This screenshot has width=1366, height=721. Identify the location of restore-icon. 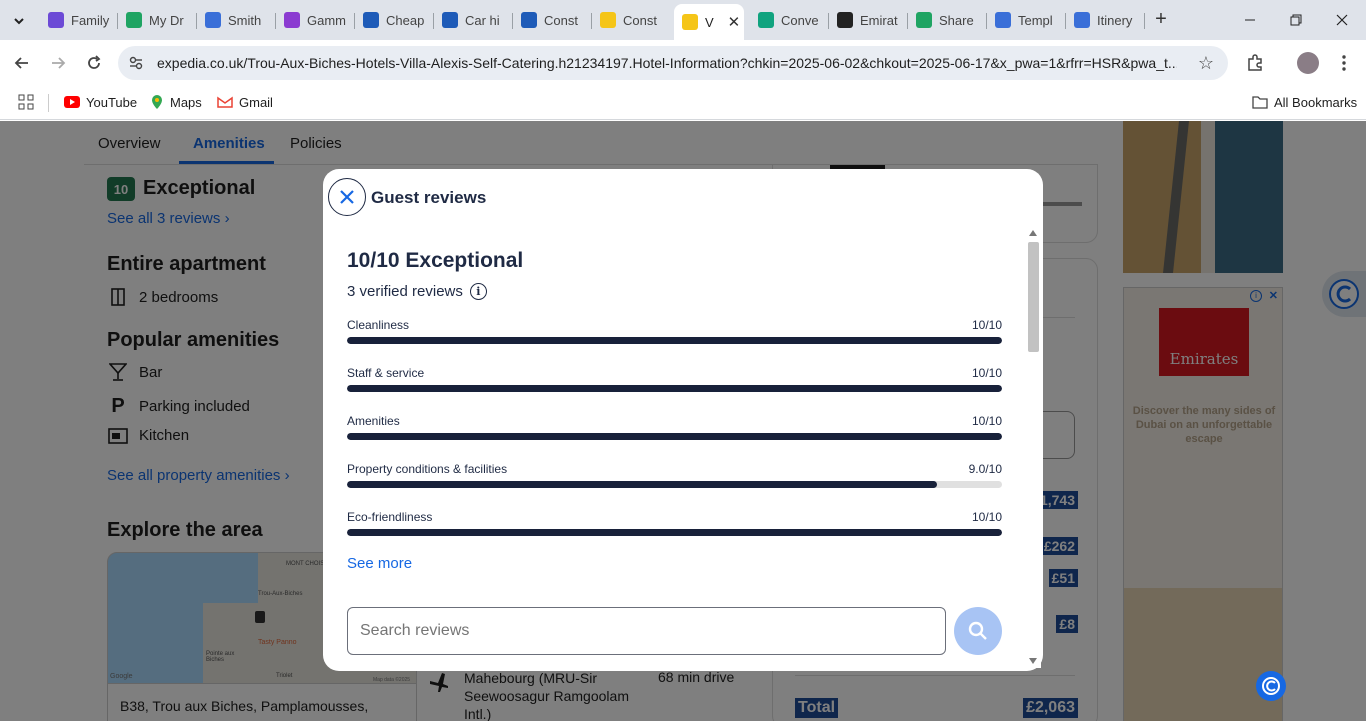
(1296, 20).